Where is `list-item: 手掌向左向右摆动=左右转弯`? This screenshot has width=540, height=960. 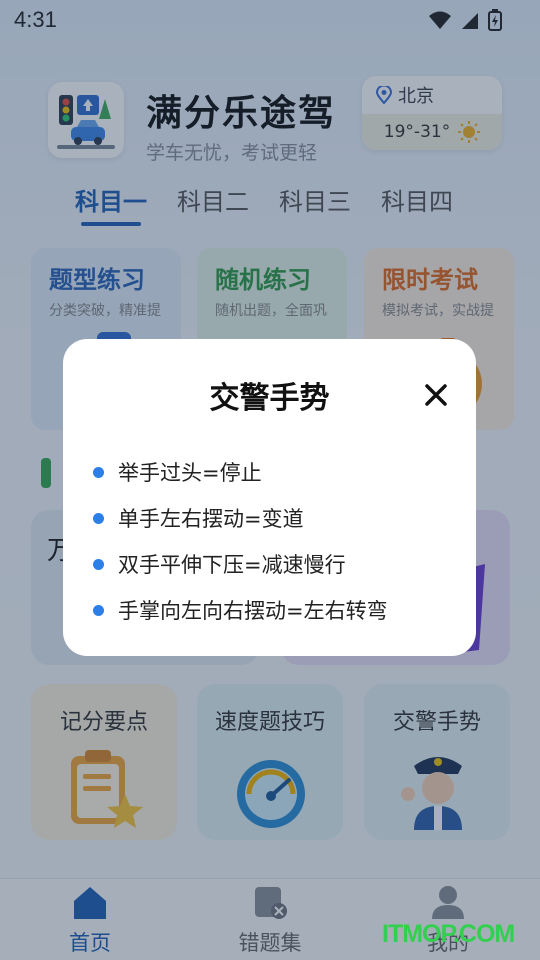
list-item: 手掌向左向右摆动=左右转弯 is located at coordinates (240, 610).